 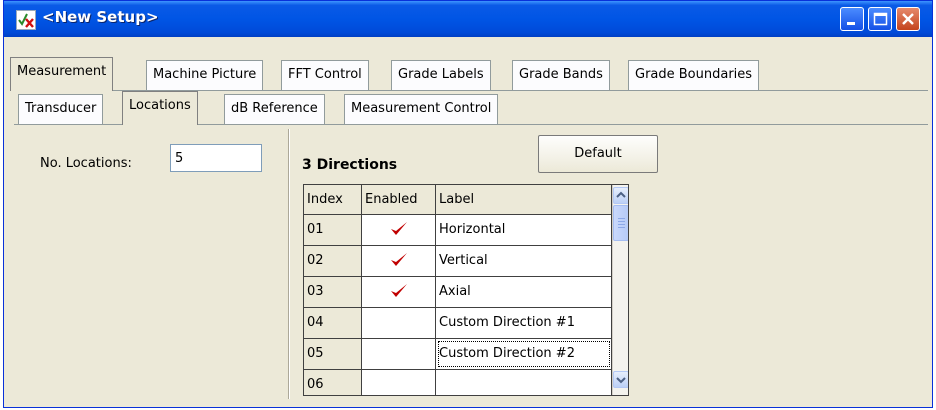 I want to click on tab-db-reference: dB Reference, so click(x=274, y=109).